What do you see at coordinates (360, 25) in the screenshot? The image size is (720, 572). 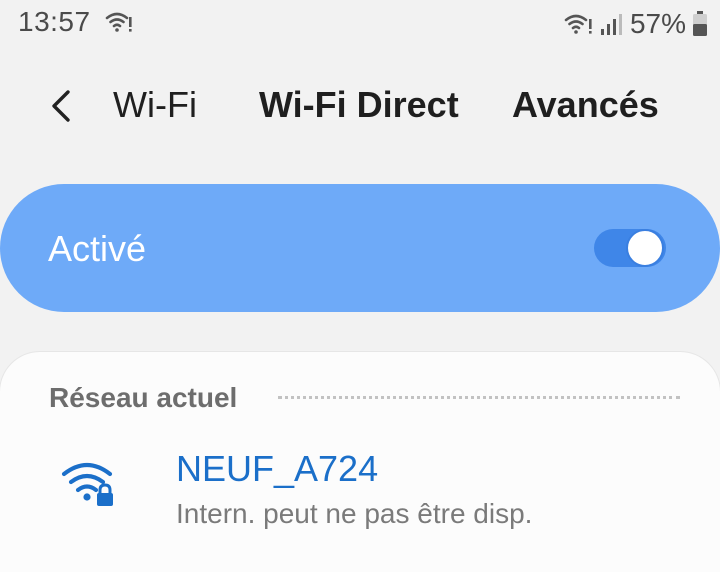 I see `status-bar: 13:57 57%` at bounding box center [360, 25].